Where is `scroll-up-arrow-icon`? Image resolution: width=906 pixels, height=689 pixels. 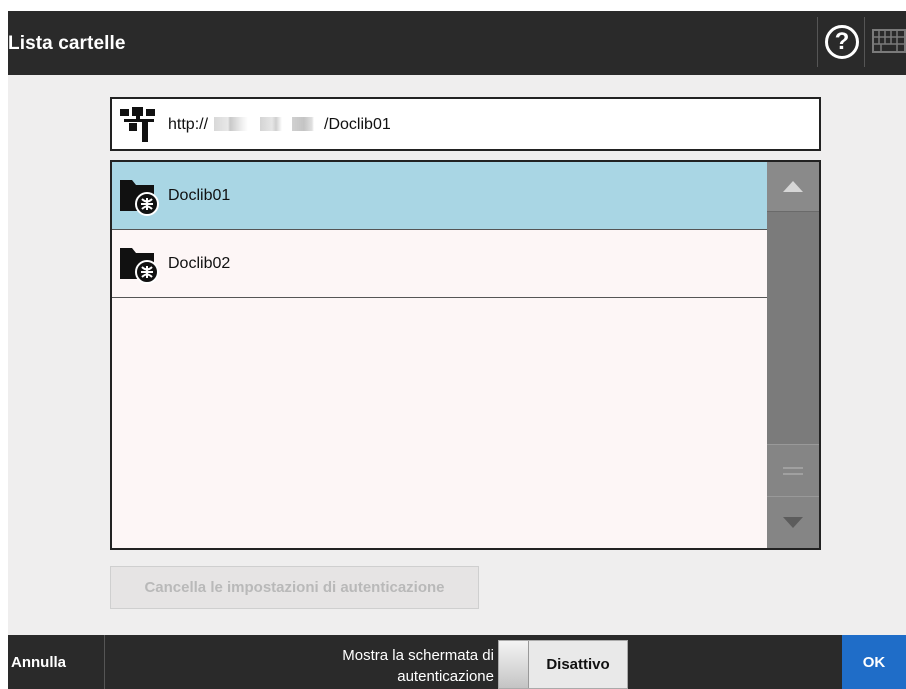
scroll-up-arrow-icon is located at coordinates (793, 187).